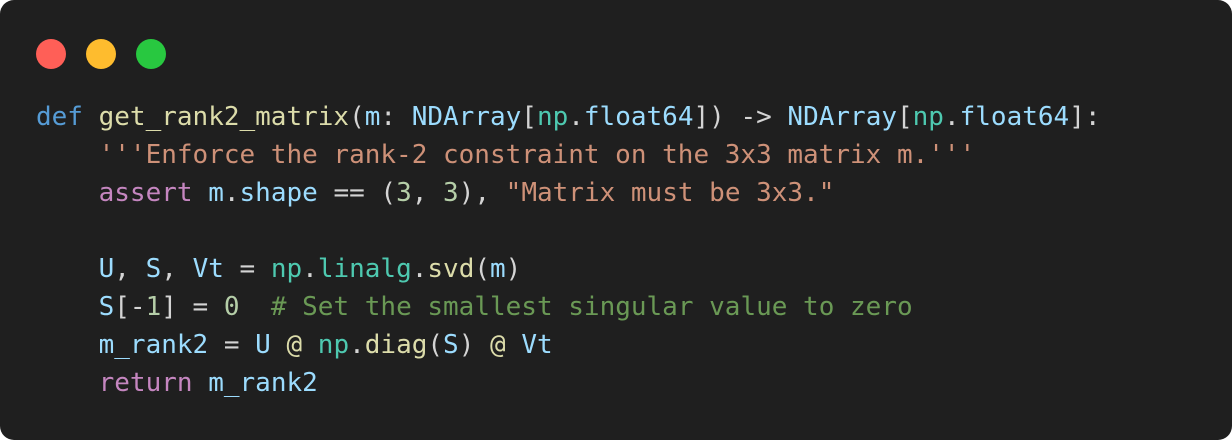 Image resolution: width=1232 pixels, height=440 pixels. What do you see at coordinates (842, 117) in the screenshot?
I see `type-ndarray-return: NDArray` at bounding box center [842, 117].